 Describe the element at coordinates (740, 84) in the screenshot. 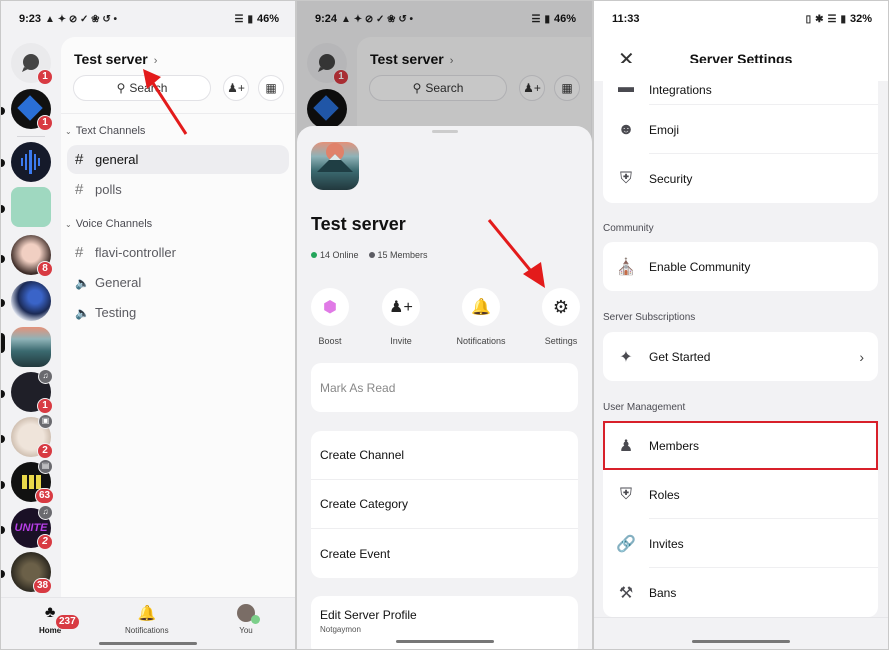

I see `settings-item-integrations: ▬ Integrations` at that location.